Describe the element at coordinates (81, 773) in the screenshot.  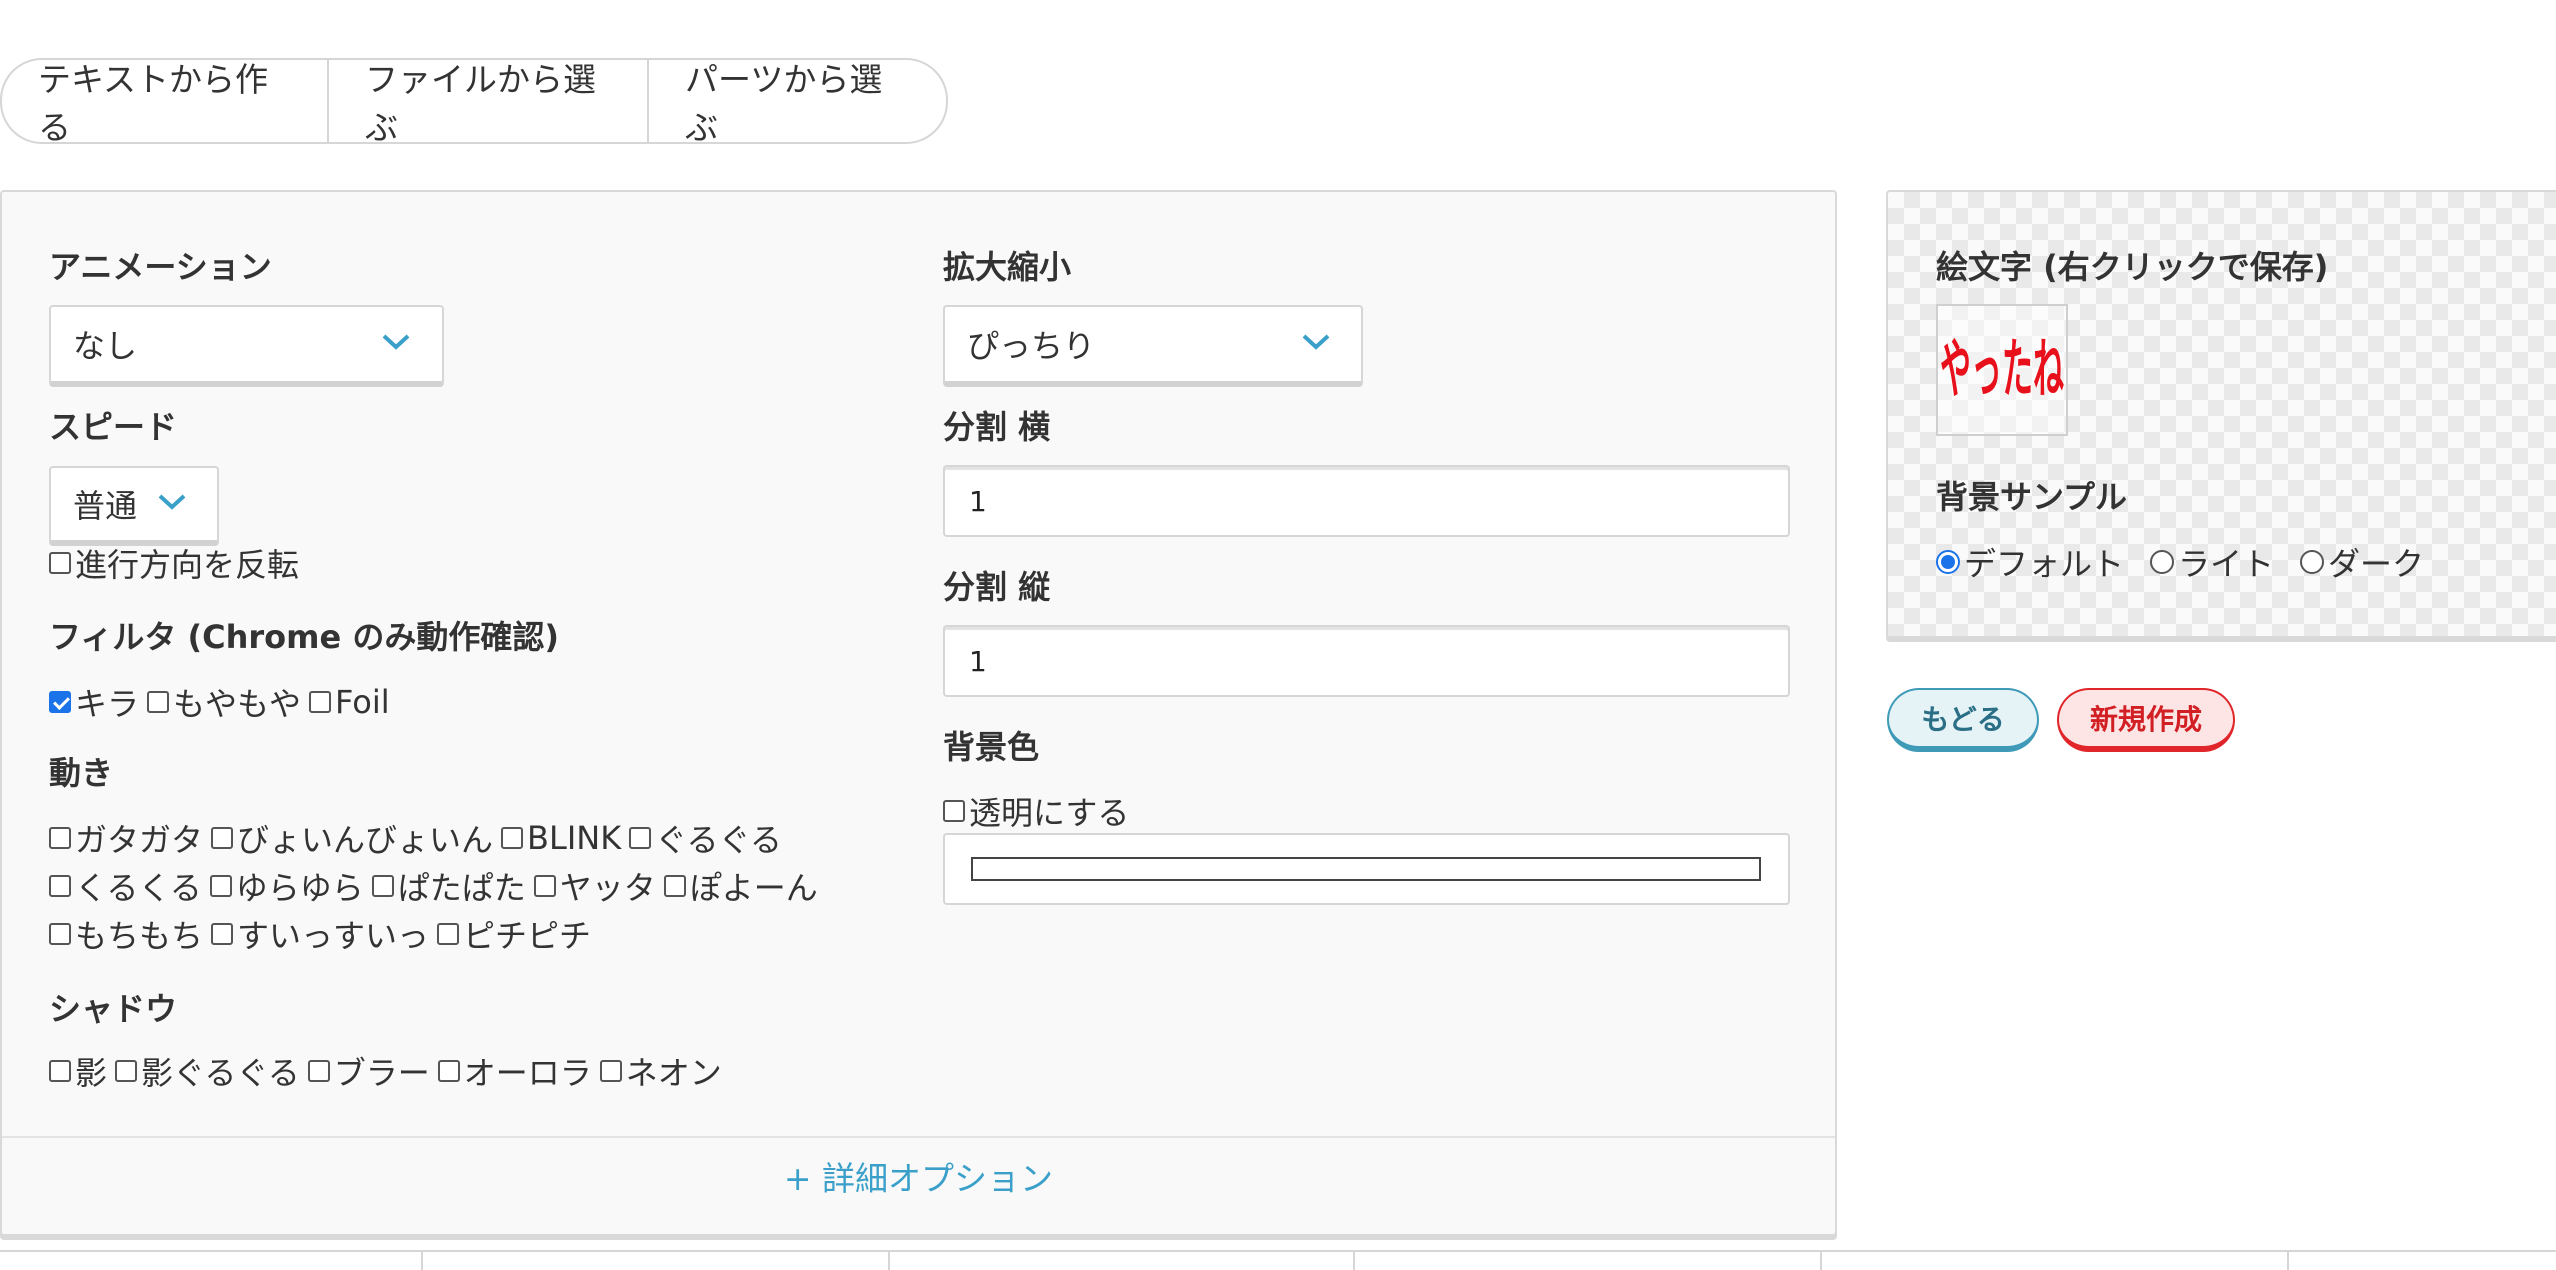
I see `motion-label: 動き` at that location.